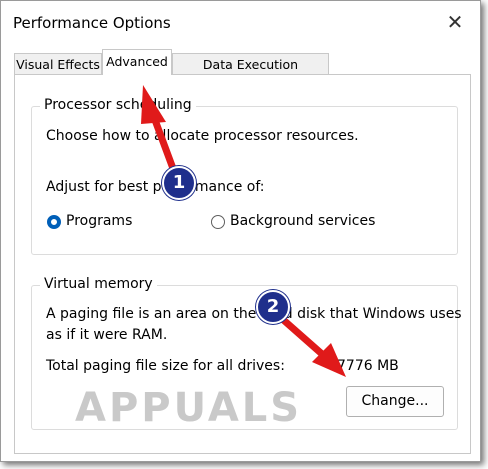  Describe the element at coordinates (273, 307) in the screenshot. I see `annotation-badge-2: 2` at that location.